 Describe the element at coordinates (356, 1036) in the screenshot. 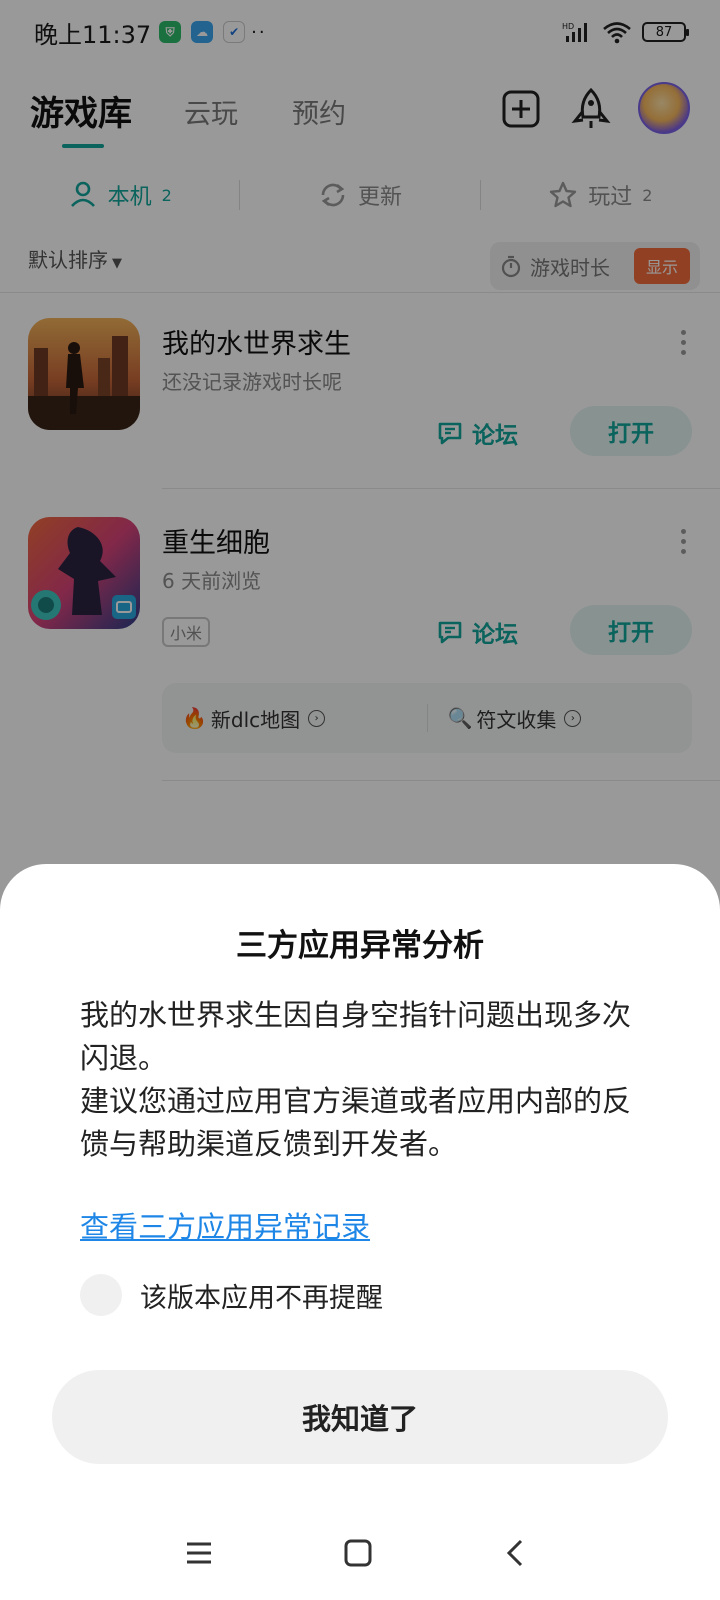

I see `dialog-message-line: 我的水世界求生因自身空指针问题出现多次闪退。` at that location.